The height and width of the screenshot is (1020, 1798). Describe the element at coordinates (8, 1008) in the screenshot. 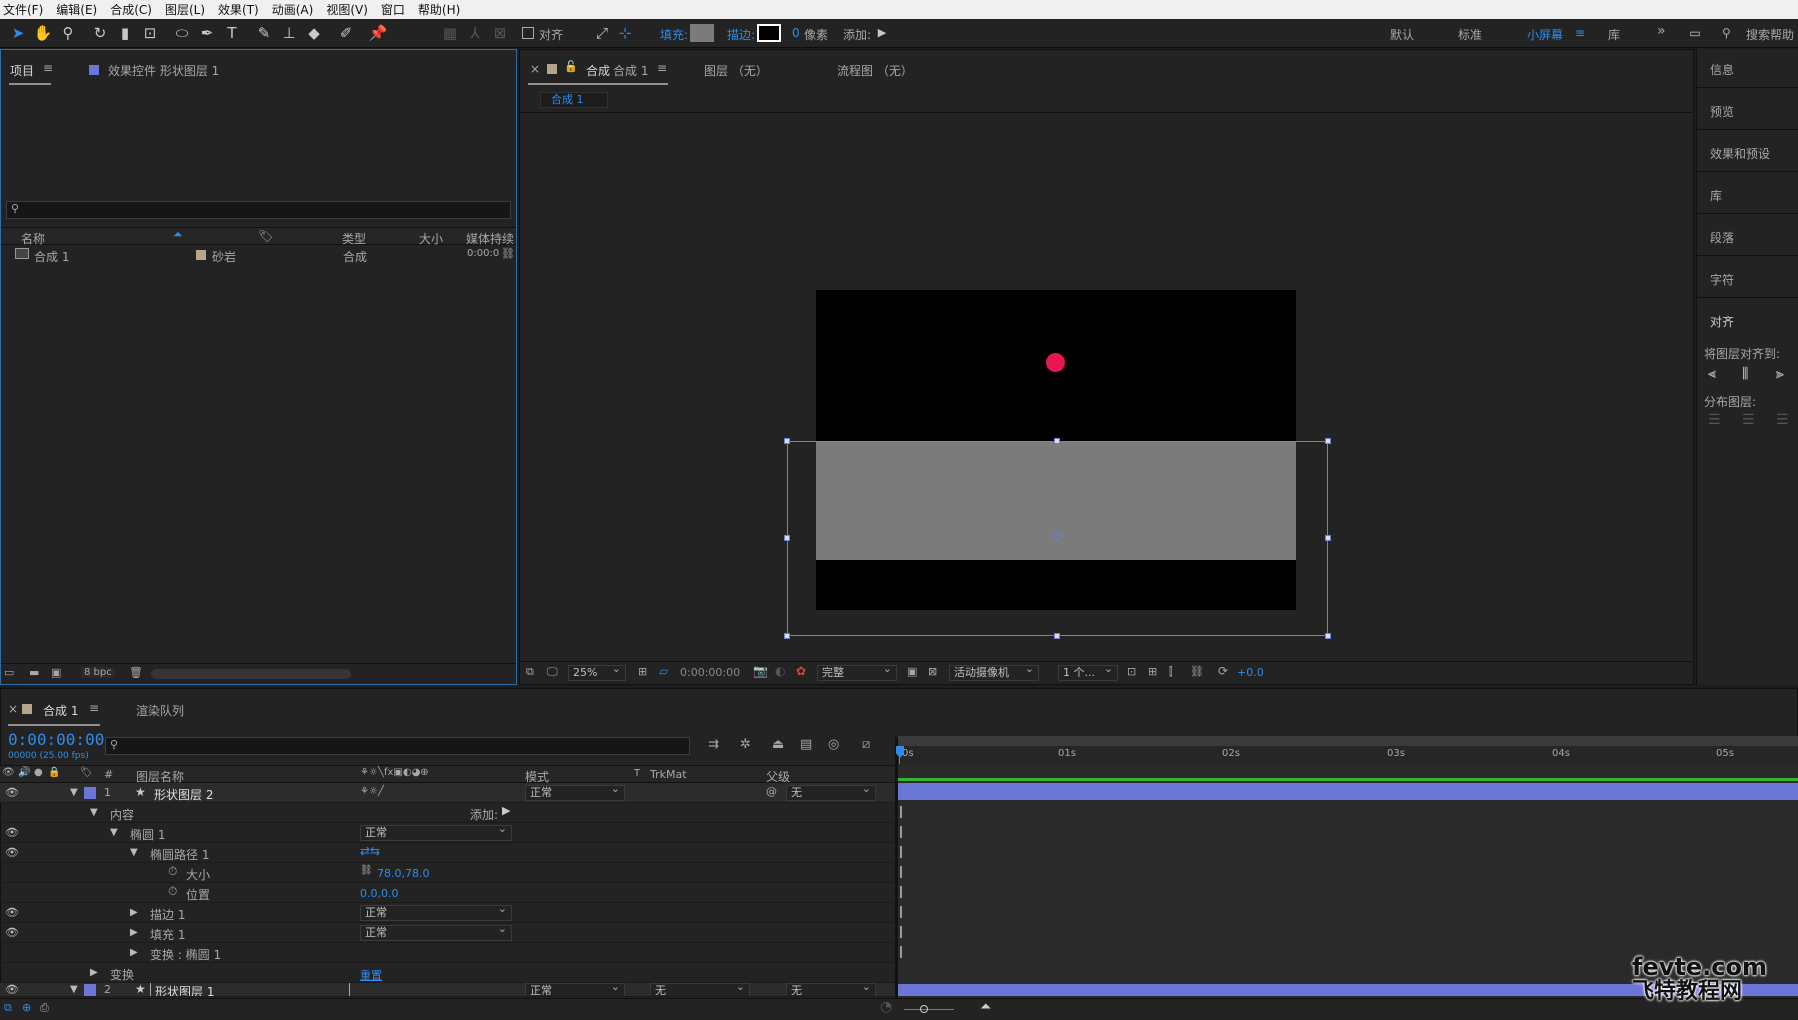

I see `layer-switches-toggle-icon: ⧉` at that location.